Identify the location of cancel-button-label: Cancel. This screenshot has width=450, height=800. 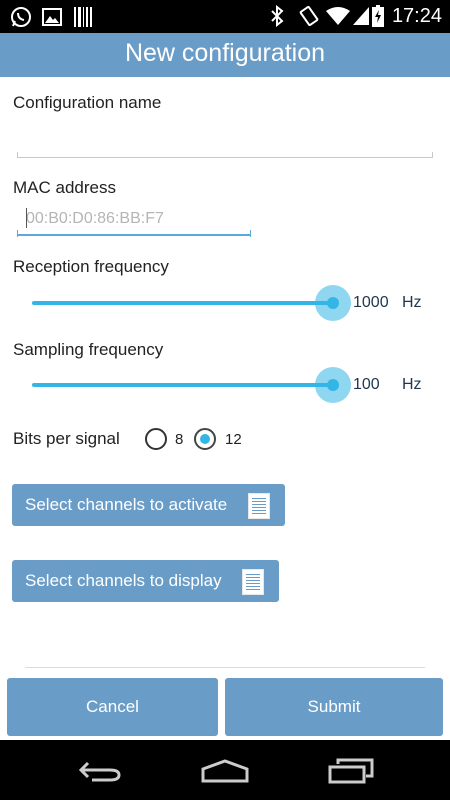
(112, 706).